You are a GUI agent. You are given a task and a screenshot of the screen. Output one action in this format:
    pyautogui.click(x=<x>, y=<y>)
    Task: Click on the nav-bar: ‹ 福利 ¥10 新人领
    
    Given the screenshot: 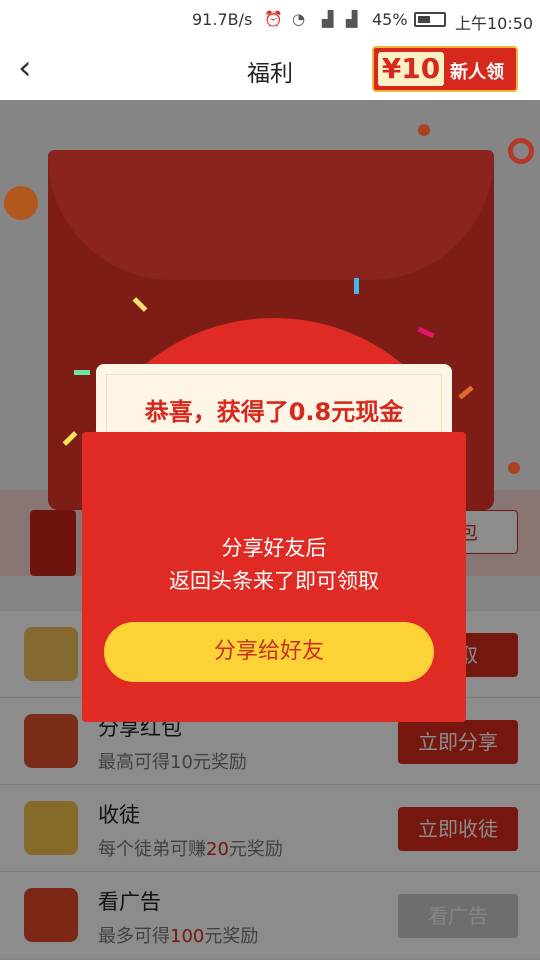 What is the action you would take?
    pyautogui.click(x=270, y=69)
    